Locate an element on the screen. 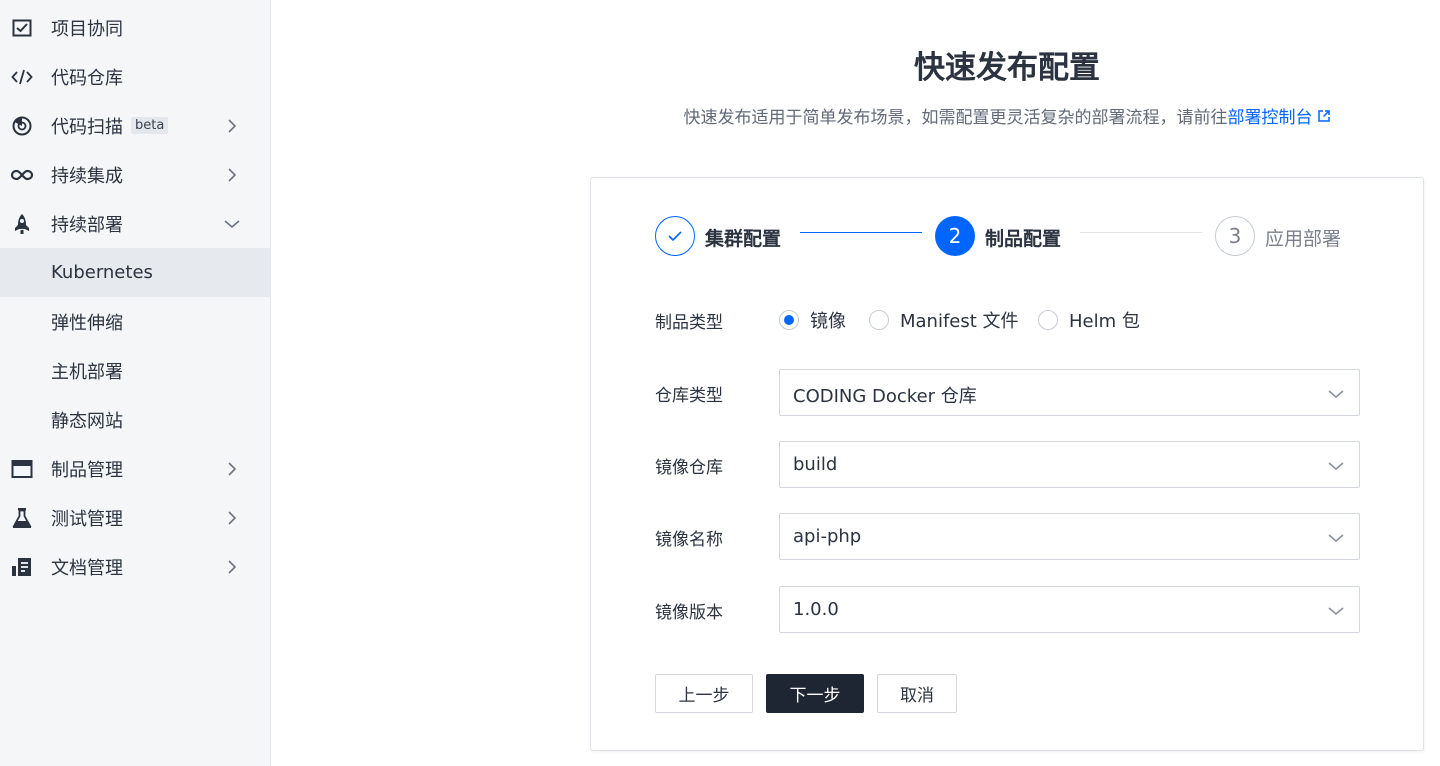 This screenshot has height=766, width=1440. select-value: CODING Docker 仓库 is located at coordinates (885, 396).